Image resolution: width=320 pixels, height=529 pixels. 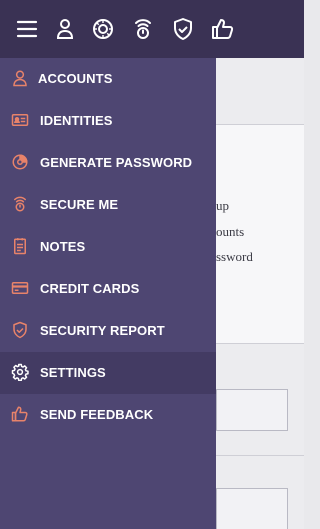 I want to click on gear-icon, so click(x=20, y=372).